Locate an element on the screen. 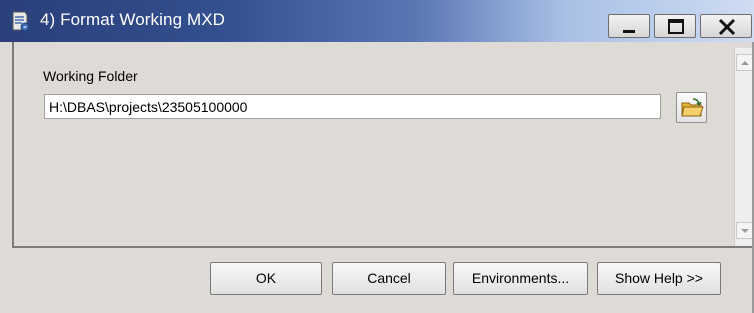 This screenshot has width=754, height=313. show-help-button: Show Help >> is located at coordinates (659, 278).